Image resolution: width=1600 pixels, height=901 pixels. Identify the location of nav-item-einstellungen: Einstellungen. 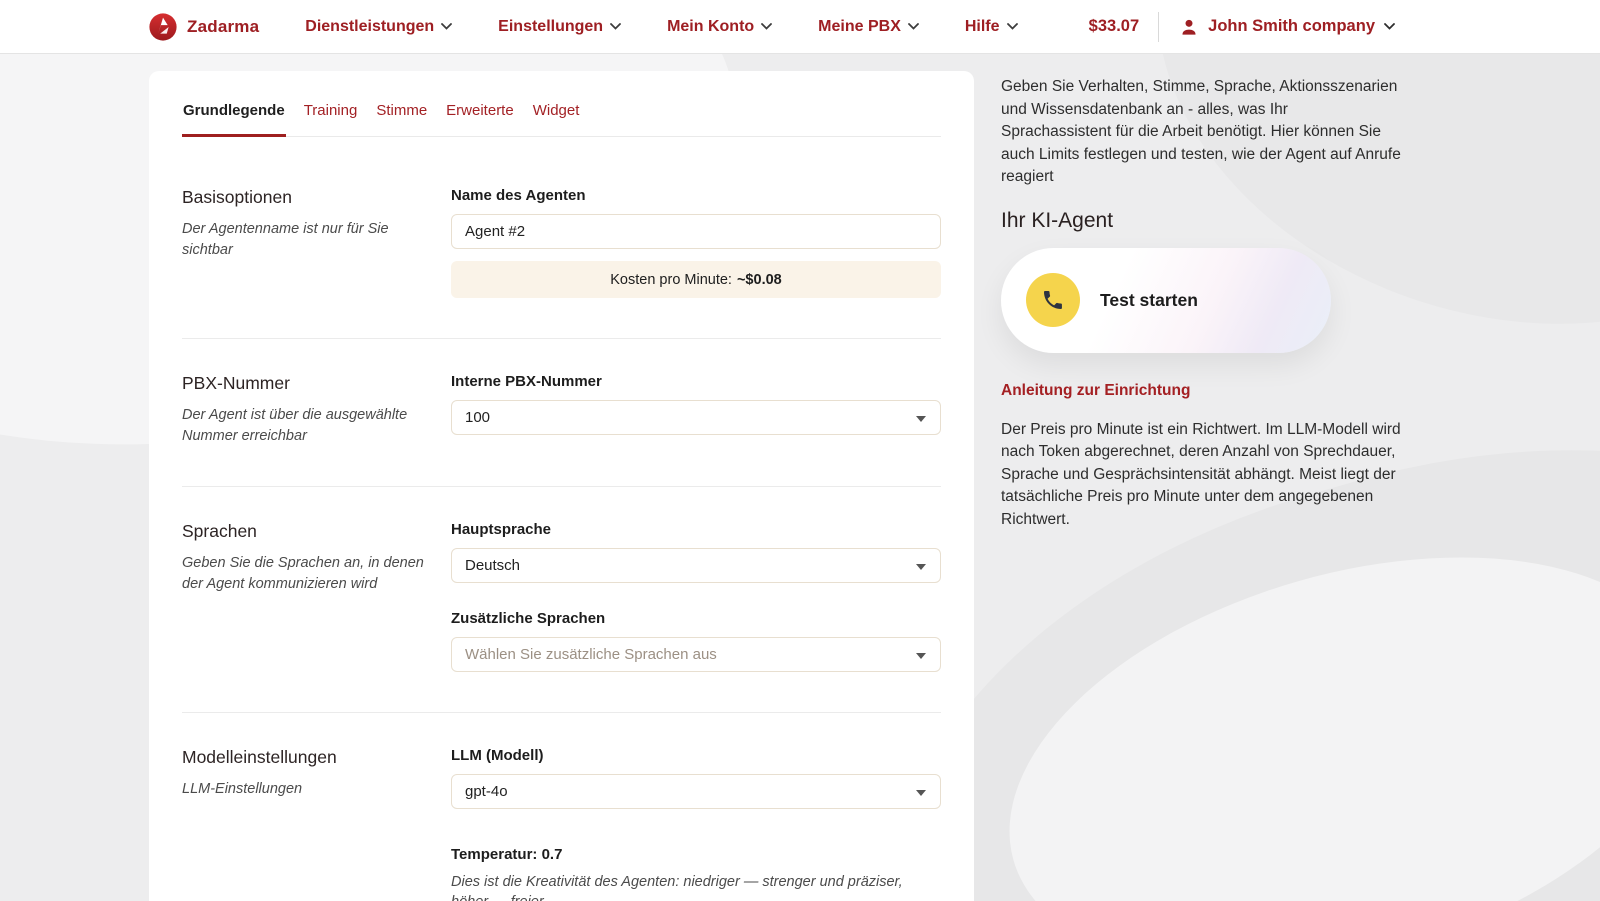
(559, 27).